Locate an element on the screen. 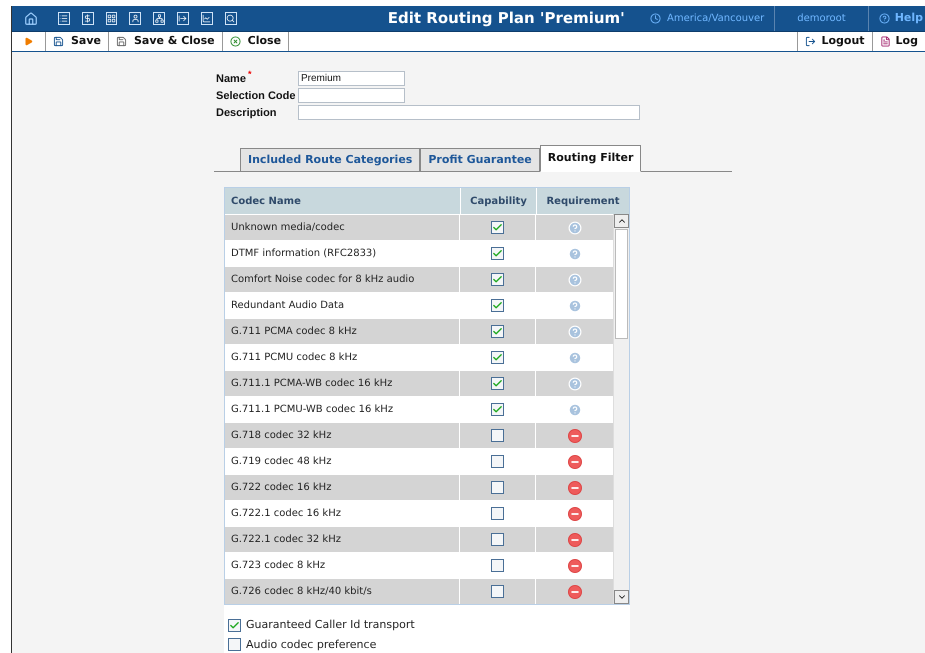  search-icon is located at coordinates (230, 19).